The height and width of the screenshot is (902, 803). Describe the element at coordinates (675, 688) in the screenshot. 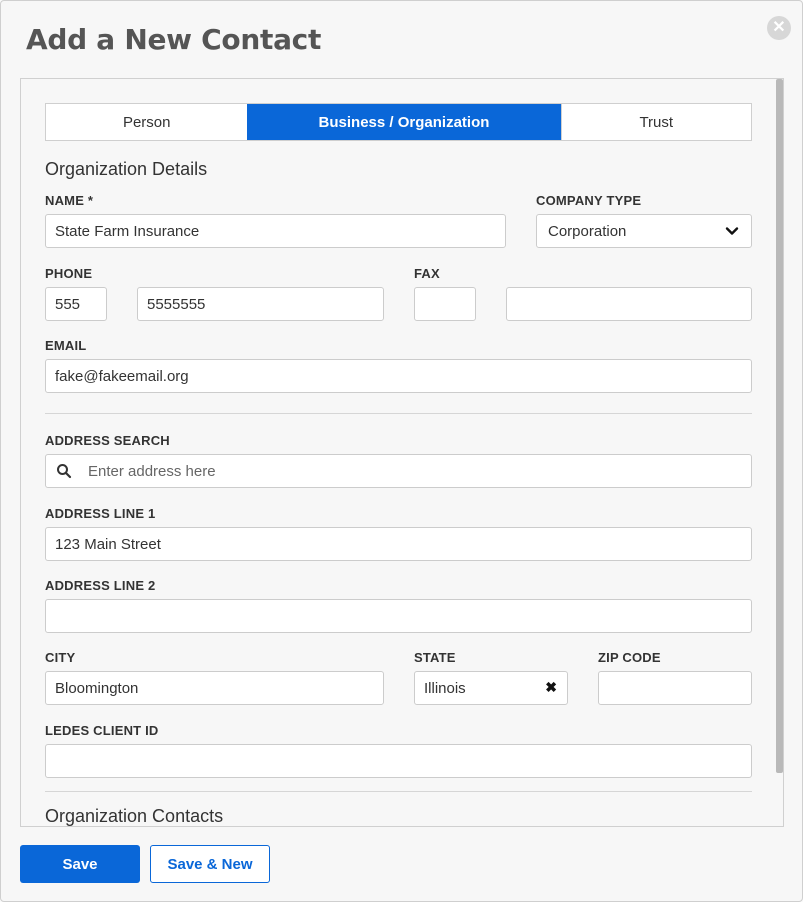

I see `zip-code-field` at that location.